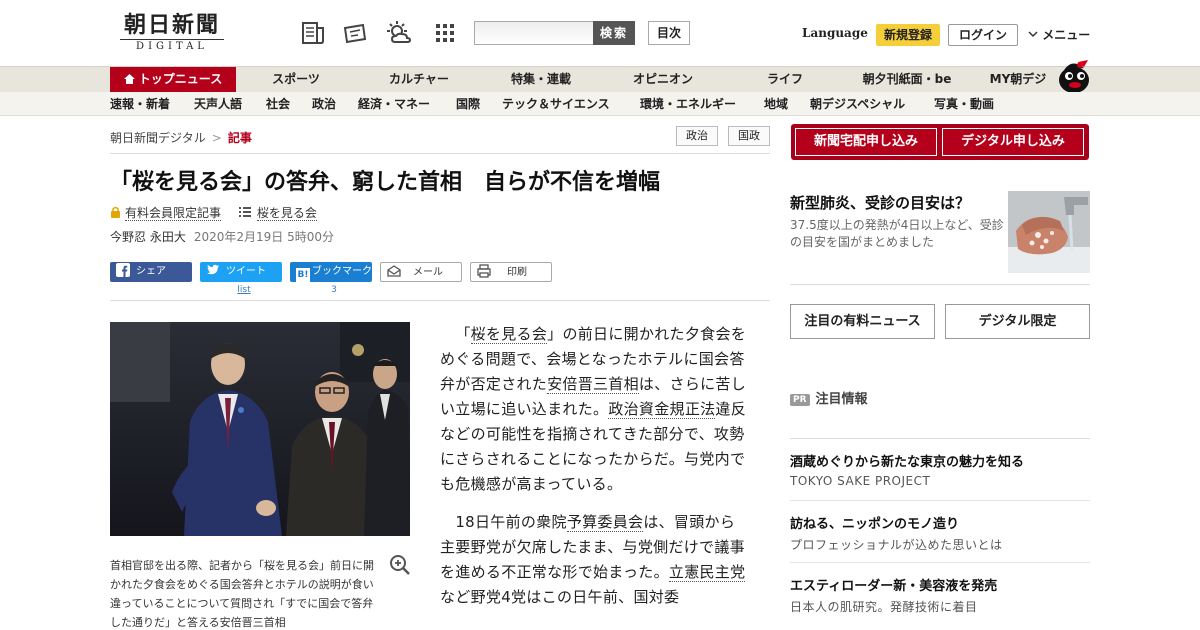 The height and width of the screenshot is (630, 1200). I want to click on weather-icon, so click(399, 33).